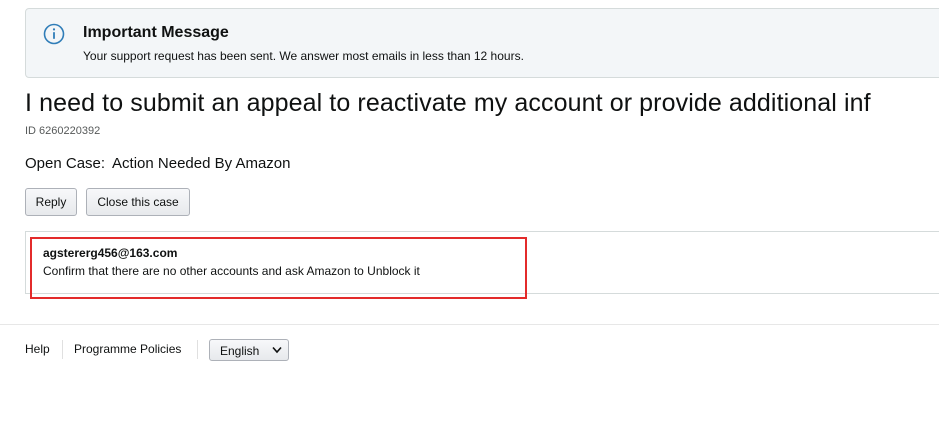 Image resolution: width=939 pixels, height=435 pixels. I want to click on info-icon, so click(54, 34).